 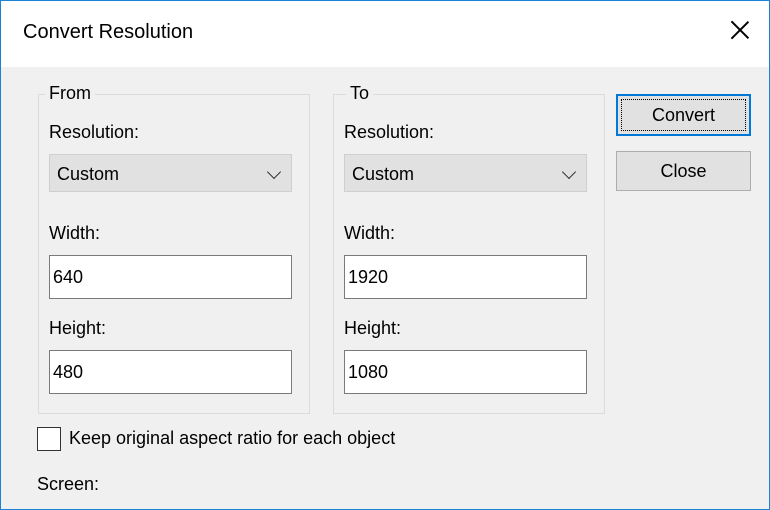 I want to click on from-width-field, so click(x=170, y=277).